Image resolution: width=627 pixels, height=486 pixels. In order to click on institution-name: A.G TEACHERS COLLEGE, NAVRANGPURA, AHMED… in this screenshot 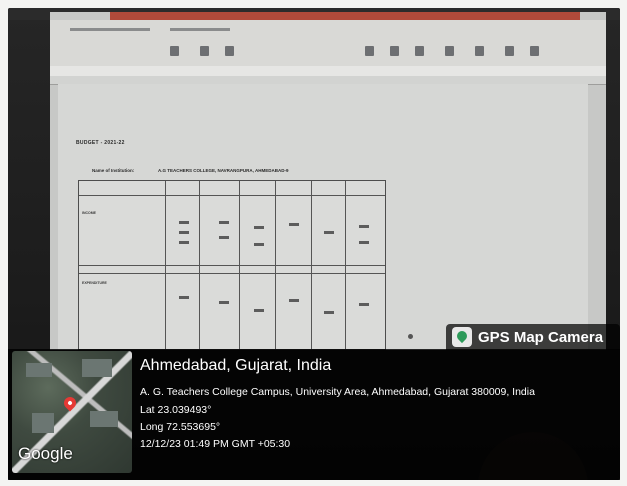, I will do `click(223, 170)`.